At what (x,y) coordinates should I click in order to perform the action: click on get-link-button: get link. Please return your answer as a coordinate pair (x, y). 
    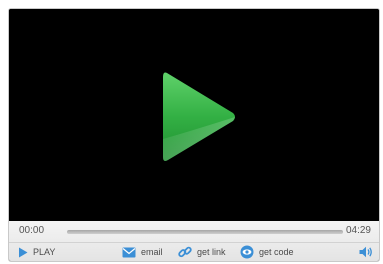
    Looking at the image, I should click on (202, 252).